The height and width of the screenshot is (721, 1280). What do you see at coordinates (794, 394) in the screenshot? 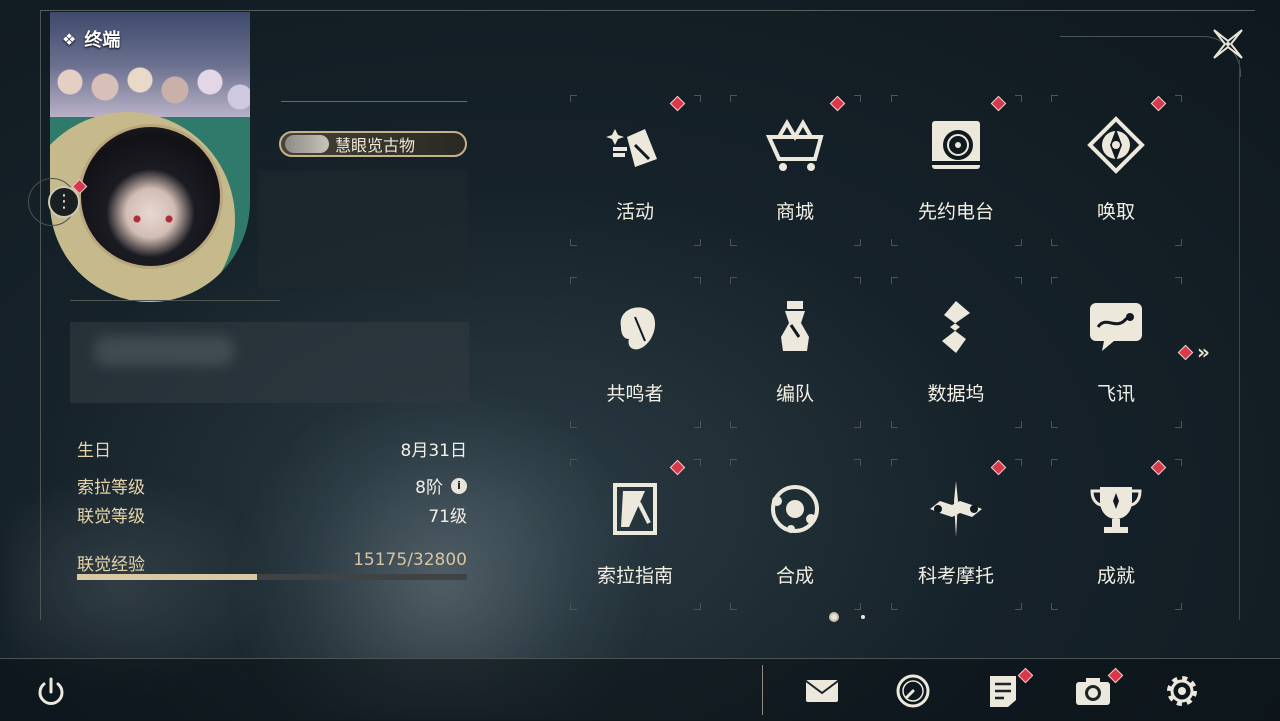
I see `grid-tile-label: 编队` at bounding box center [794, 394].